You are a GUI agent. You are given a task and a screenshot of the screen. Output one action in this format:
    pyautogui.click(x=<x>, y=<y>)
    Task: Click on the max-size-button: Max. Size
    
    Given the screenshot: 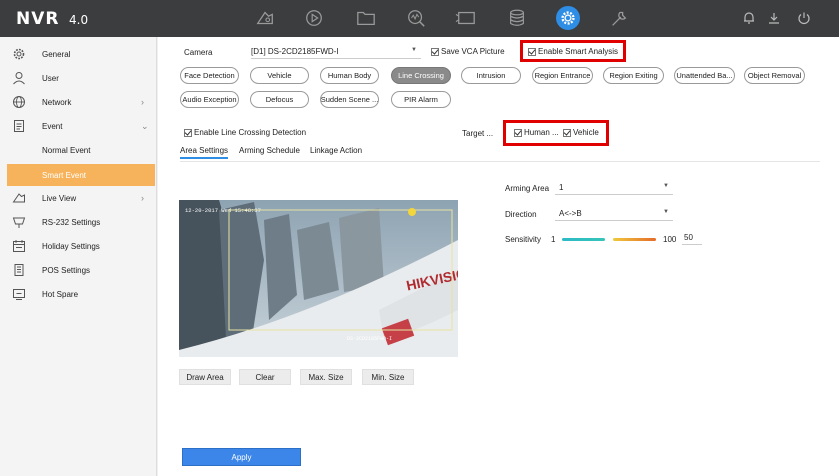 What is the action you would take?
    pyautogui.click(x=326, y=377)
    